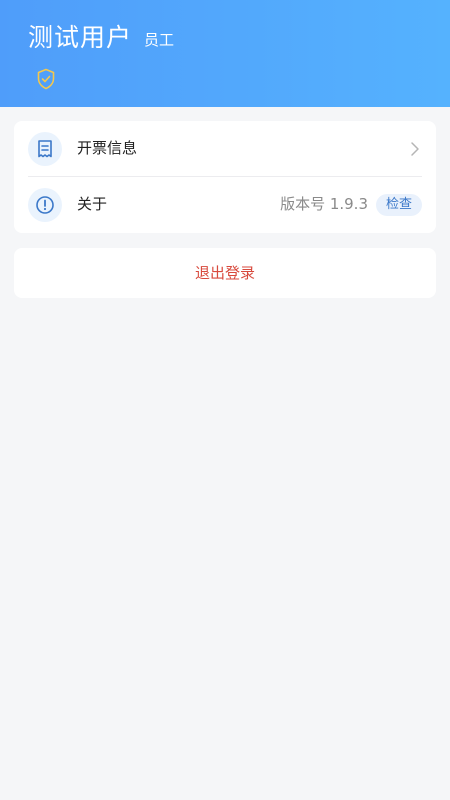 This screenshot has width=450, height=800. What do you see at coordinates (225, 53) in the screenshot?
I see `profile-header: 测试用户 员工` at bounding box center [225, 53].